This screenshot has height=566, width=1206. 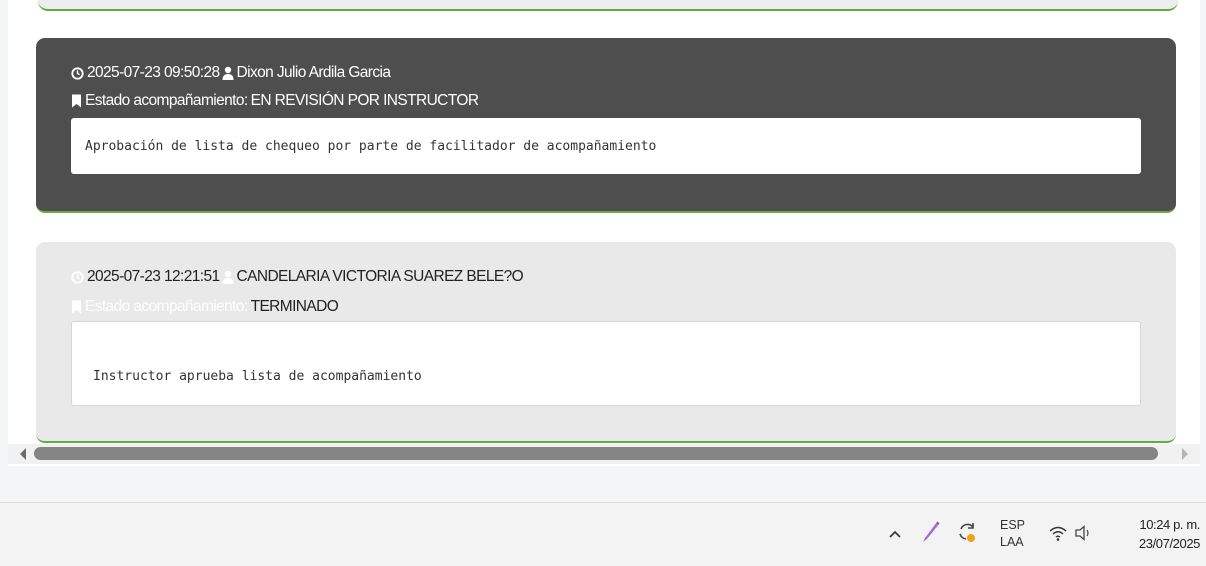 I want to click on status-value: EN REVISIÓN POR INSTRUCTOR, so click(x=364, y=100).